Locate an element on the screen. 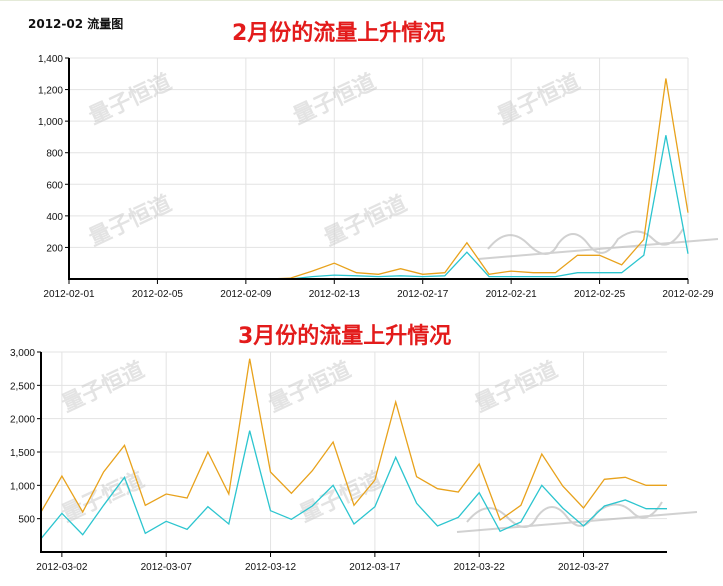  y-tick-label: 1,500 is located at coordinates (22, 453).